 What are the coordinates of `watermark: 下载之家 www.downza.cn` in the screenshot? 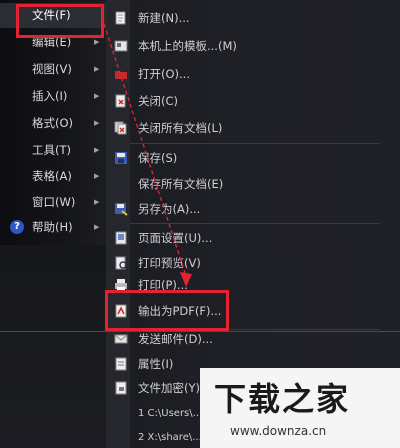 It's located at (300, 408).